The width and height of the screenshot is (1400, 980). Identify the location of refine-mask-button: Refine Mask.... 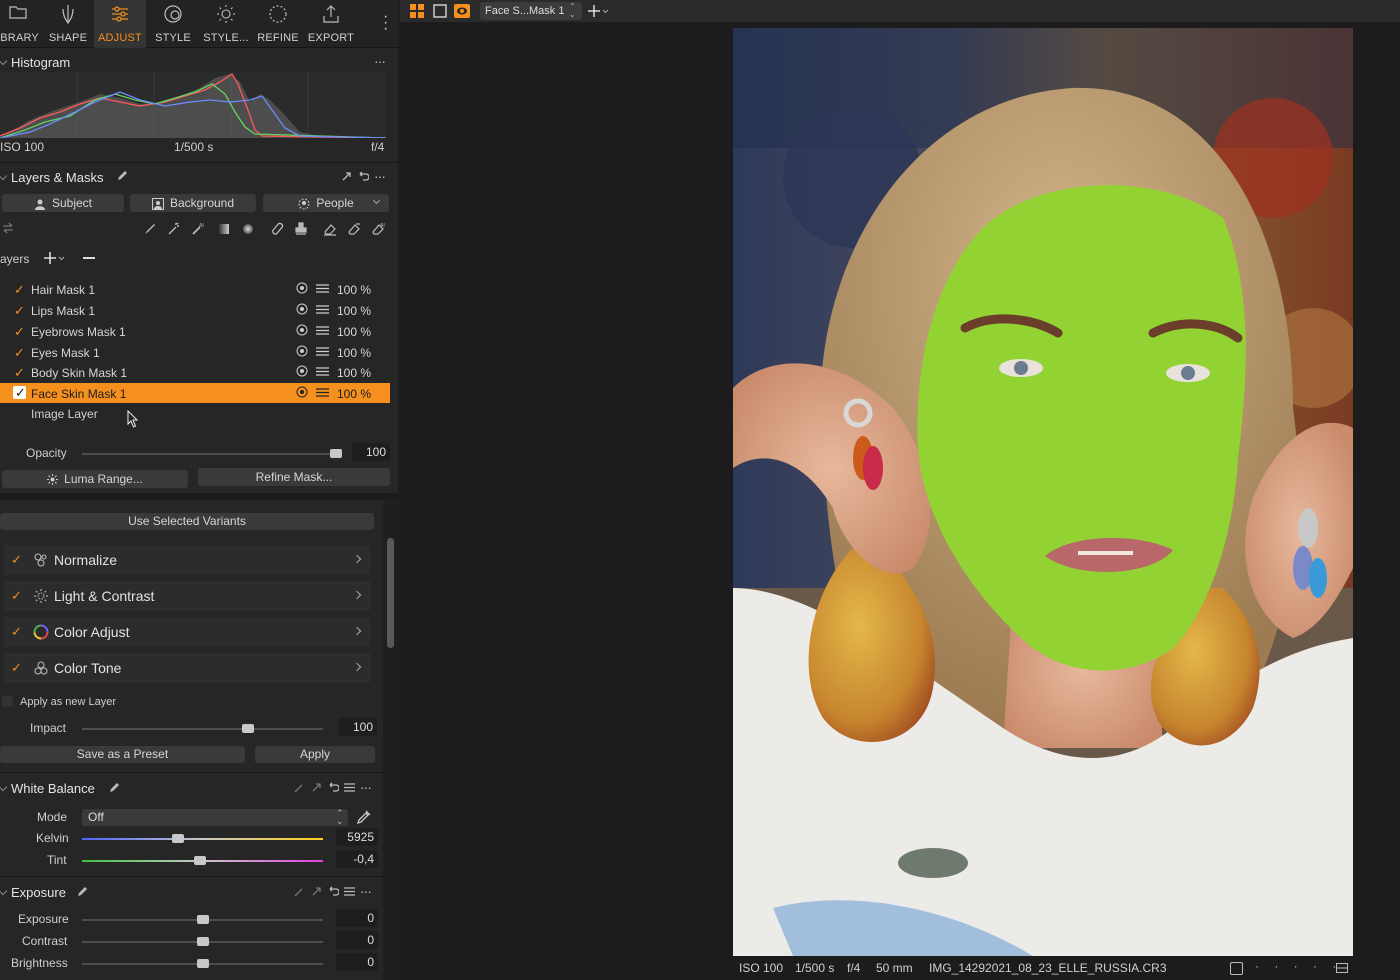
(294, 477).